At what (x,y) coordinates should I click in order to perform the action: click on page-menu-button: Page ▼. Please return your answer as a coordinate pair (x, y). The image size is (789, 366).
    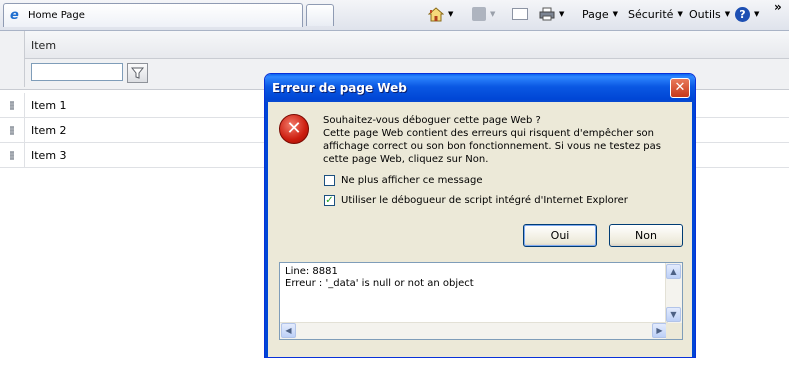
    Looking at the image, I should click on (600, 14).